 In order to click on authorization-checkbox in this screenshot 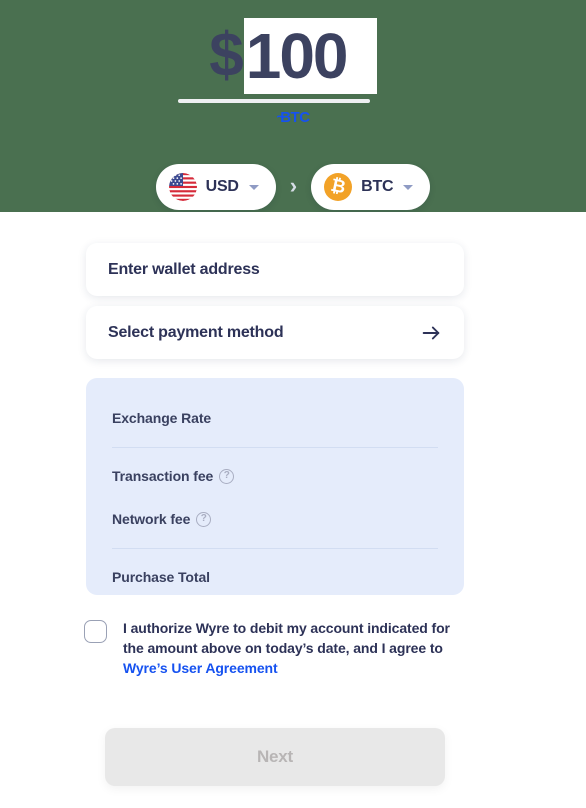, I will do `click(95, 631)`.